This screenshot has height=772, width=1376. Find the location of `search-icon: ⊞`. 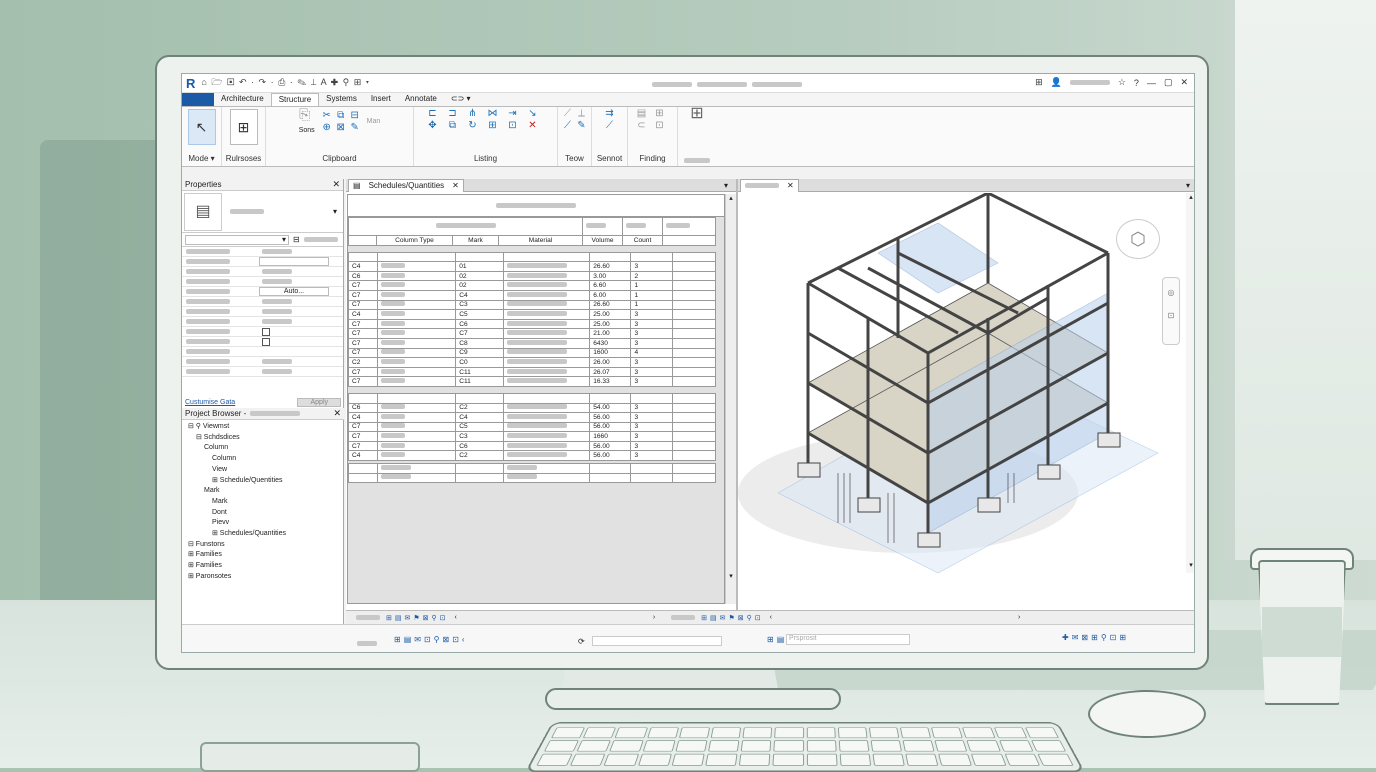

search-icon: ⊞ is located at coordinates (1039, 82).